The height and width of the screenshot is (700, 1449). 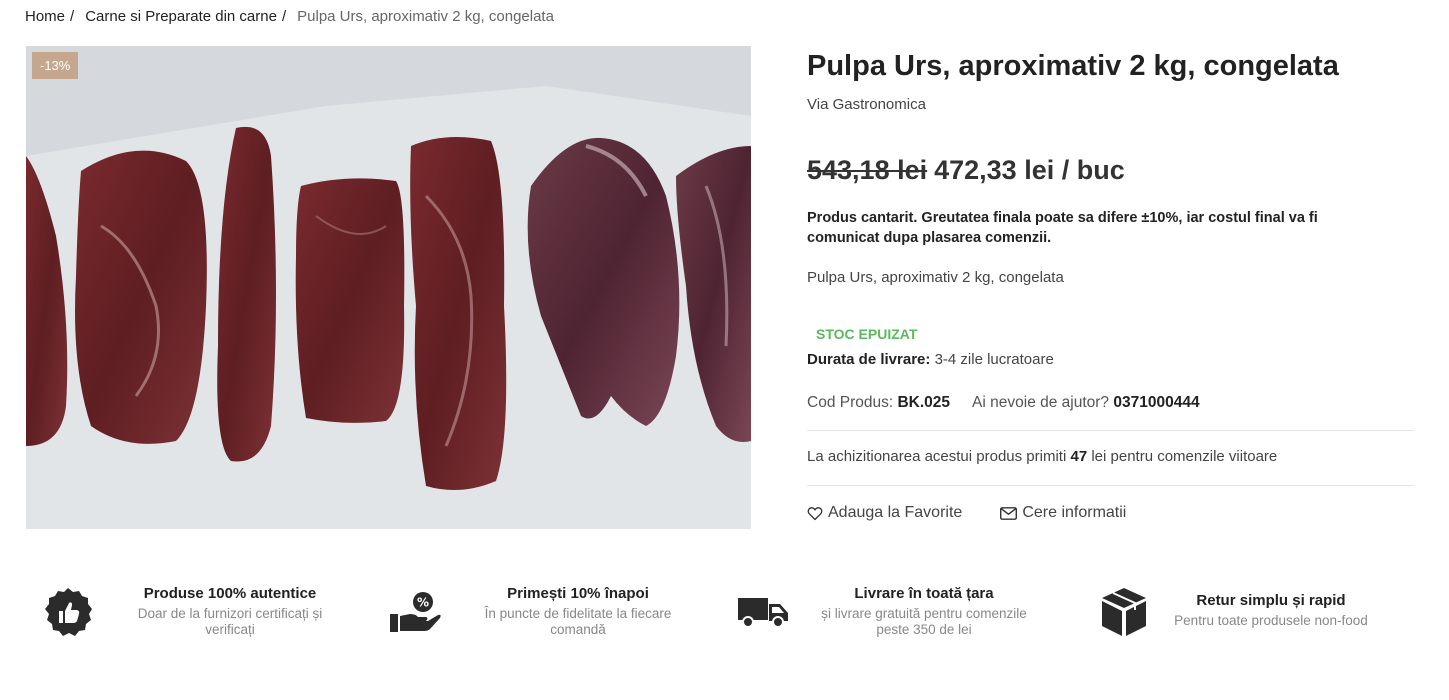 I want to click on feature-subtitle-line2: verificați, so click(x=230, y=629).